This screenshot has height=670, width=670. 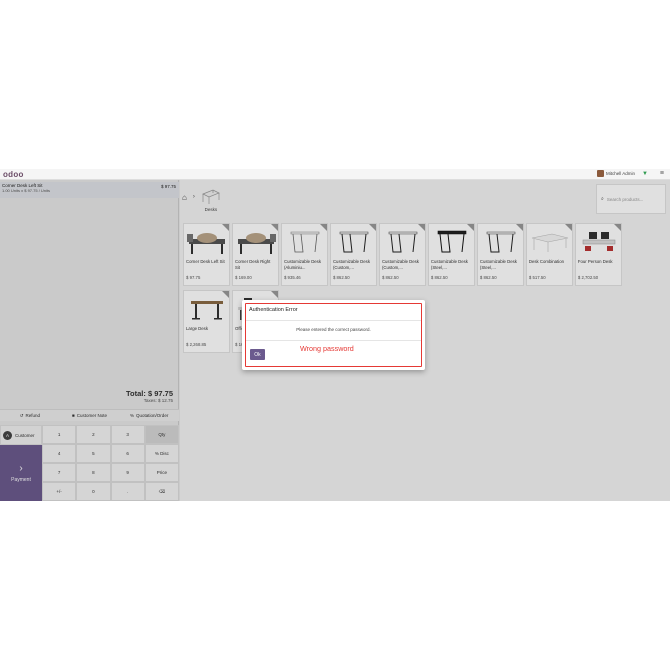 What do you see at coordinates (257, 354) in the screenshot?
I see `ok-button: Ok` at bounding box center [257, 354].